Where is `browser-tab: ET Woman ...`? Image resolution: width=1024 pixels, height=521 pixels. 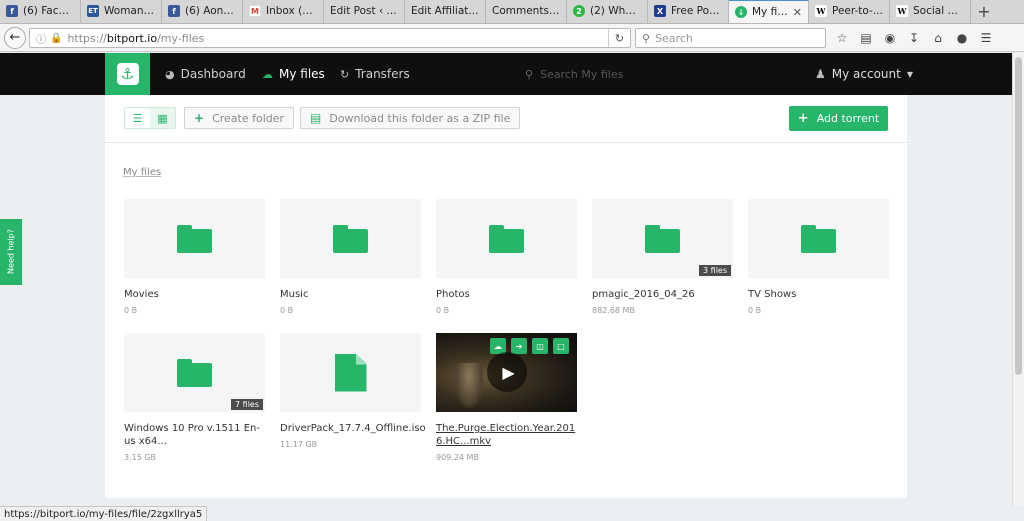 browser-tab: ET Woman ... is located at coordinates (121, 11).